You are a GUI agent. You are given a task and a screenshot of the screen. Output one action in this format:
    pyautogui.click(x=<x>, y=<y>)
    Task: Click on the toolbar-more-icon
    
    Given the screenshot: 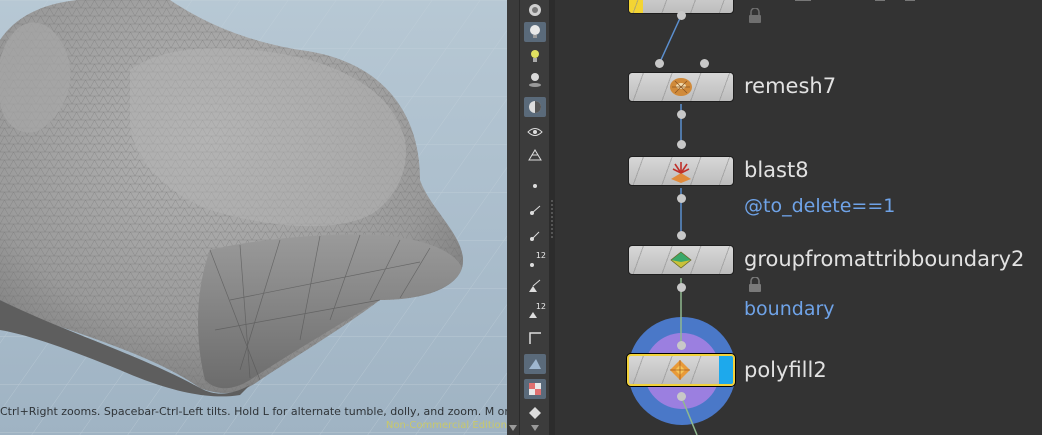 What is the action you would take?
    pyautogui.click(x=535, y=428)
    